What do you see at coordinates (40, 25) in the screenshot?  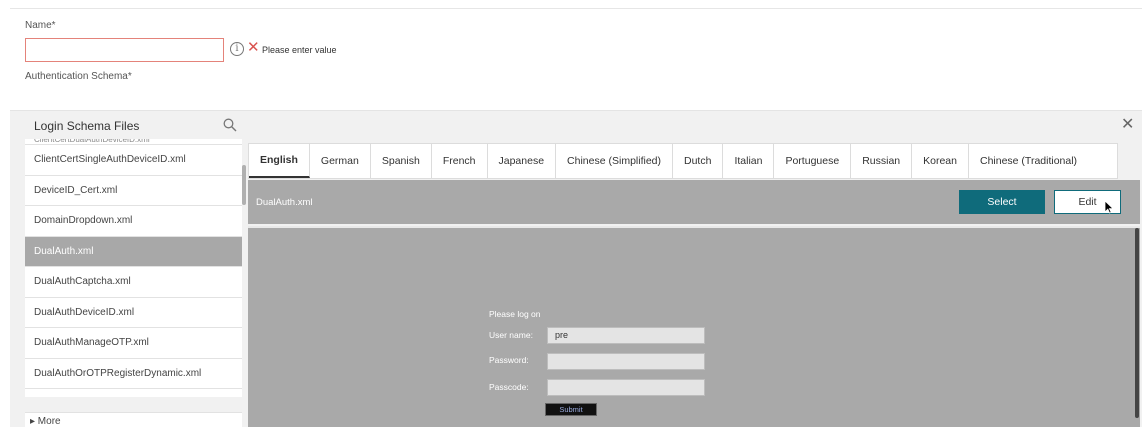 I see `name-label: Name*` at bounding box center [40, 25].